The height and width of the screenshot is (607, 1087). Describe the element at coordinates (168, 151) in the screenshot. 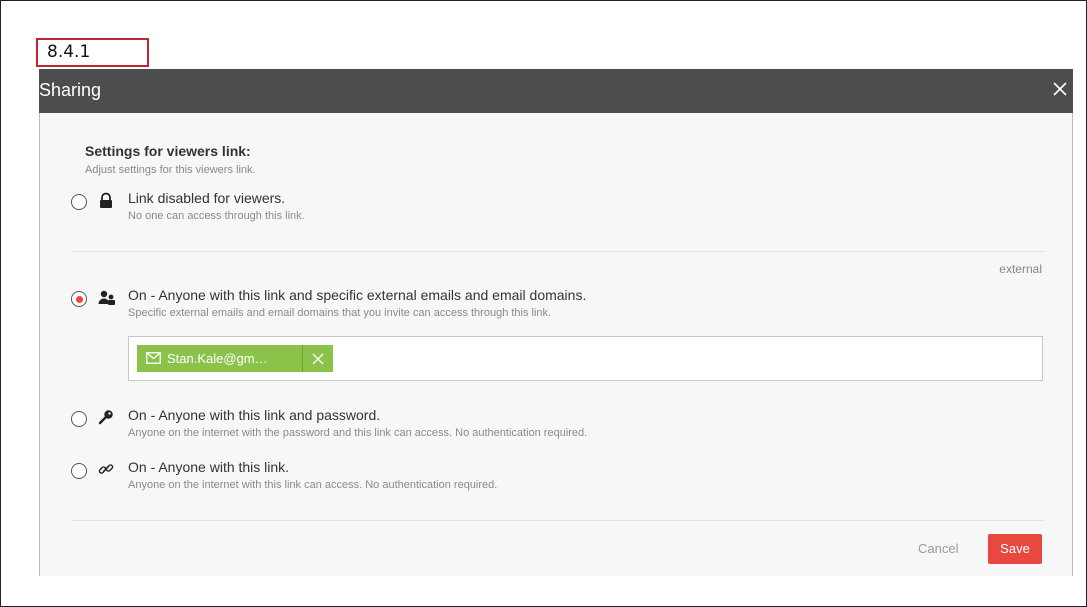

I see `section-title: Settings for viewers link:` at that location.